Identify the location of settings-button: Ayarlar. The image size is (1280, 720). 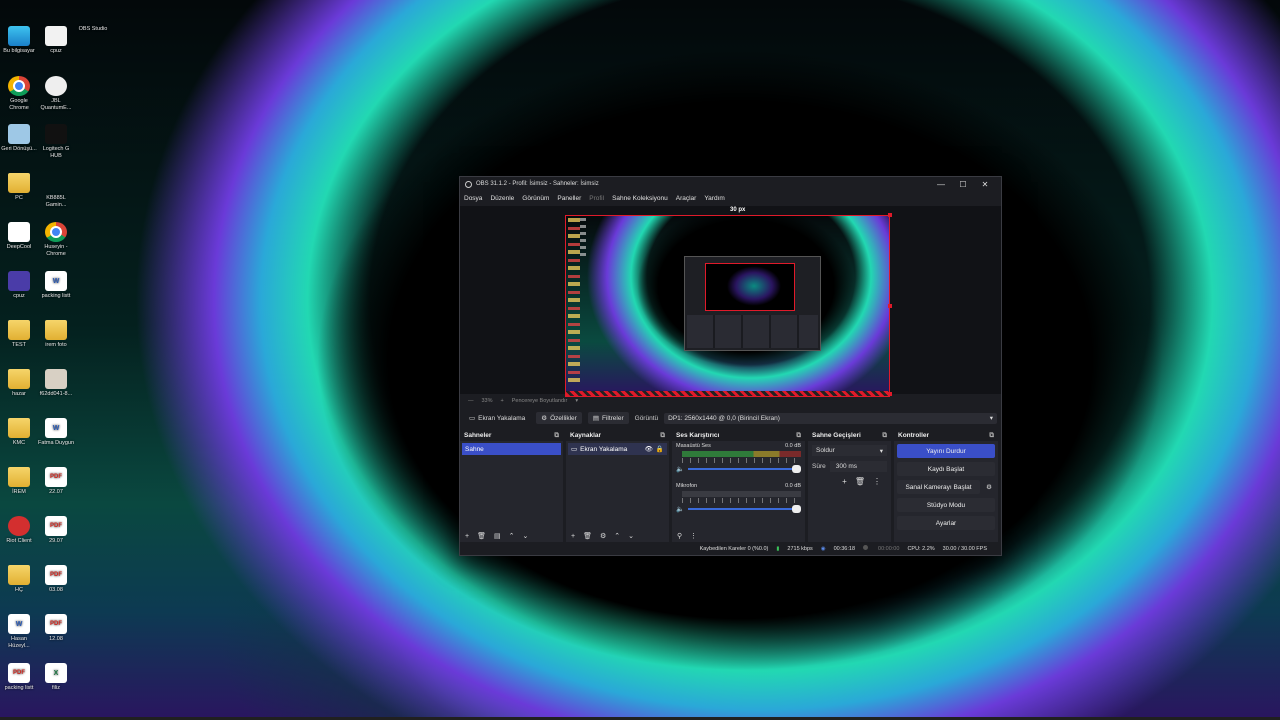
(946, 523).